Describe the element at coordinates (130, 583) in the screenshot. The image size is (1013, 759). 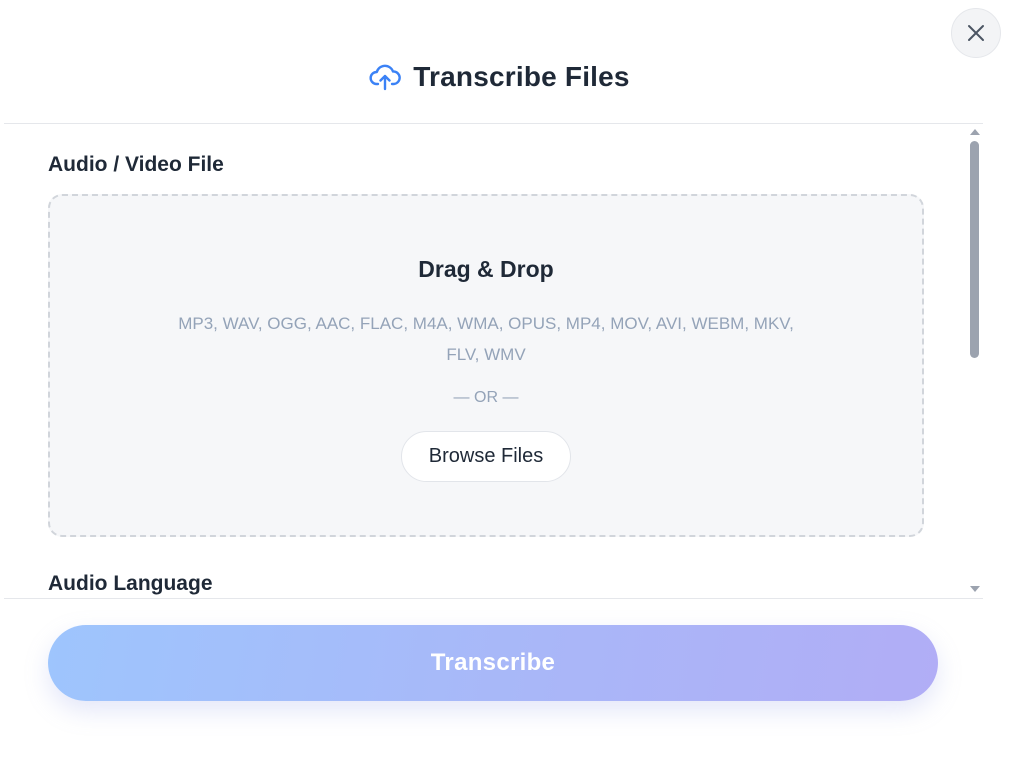
I see `language-section-label: Audio Language` at that location.